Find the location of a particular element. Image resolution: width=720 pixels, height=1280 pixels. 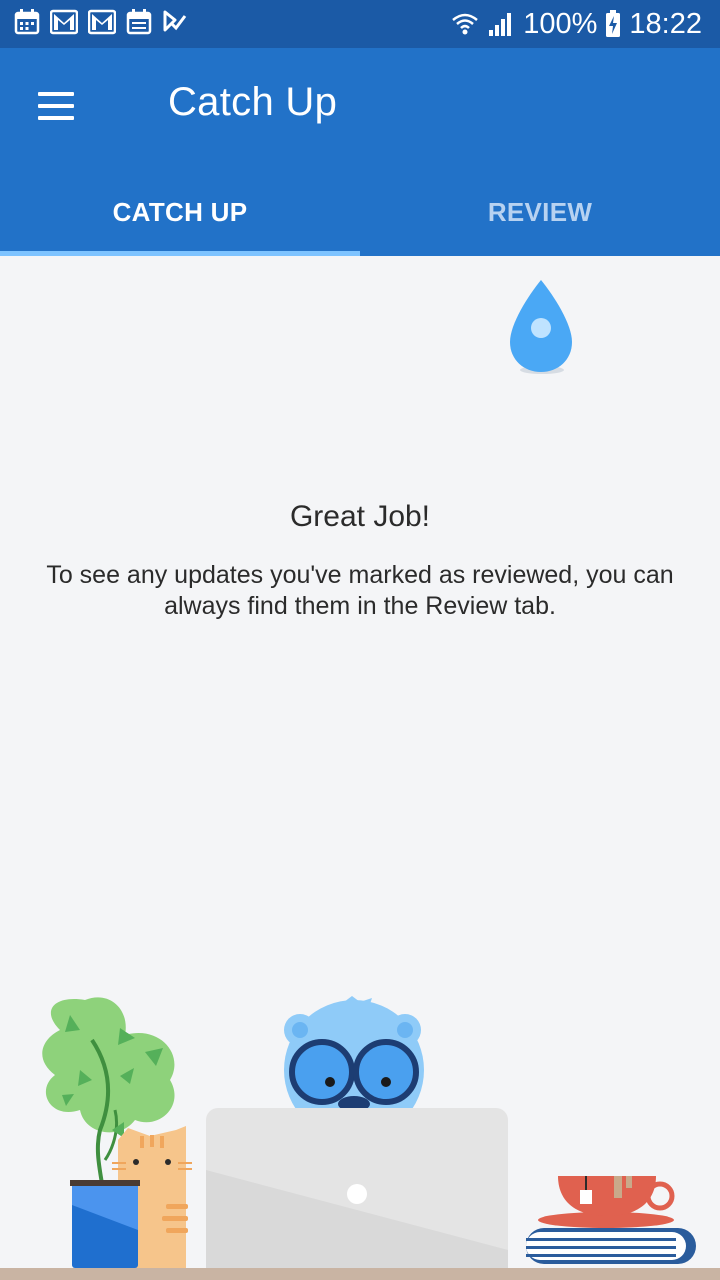

notification-icons is located at coordinates (101, 22).